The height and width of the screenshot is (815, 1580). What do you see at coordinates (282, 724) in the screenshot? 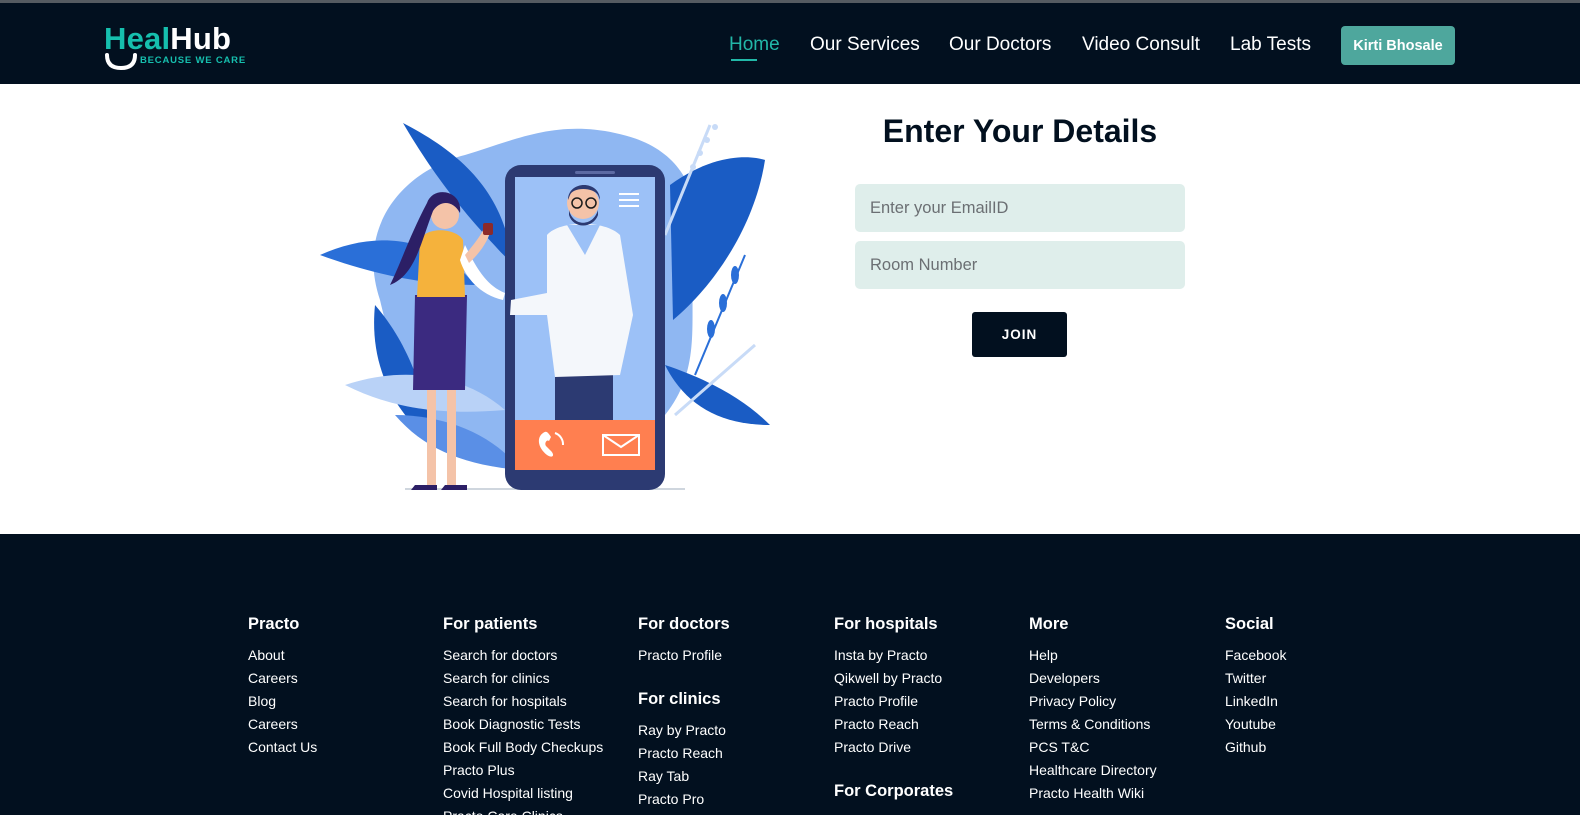
I see `footer-link-careers-2: Careers` at bounding box center [282, 724].